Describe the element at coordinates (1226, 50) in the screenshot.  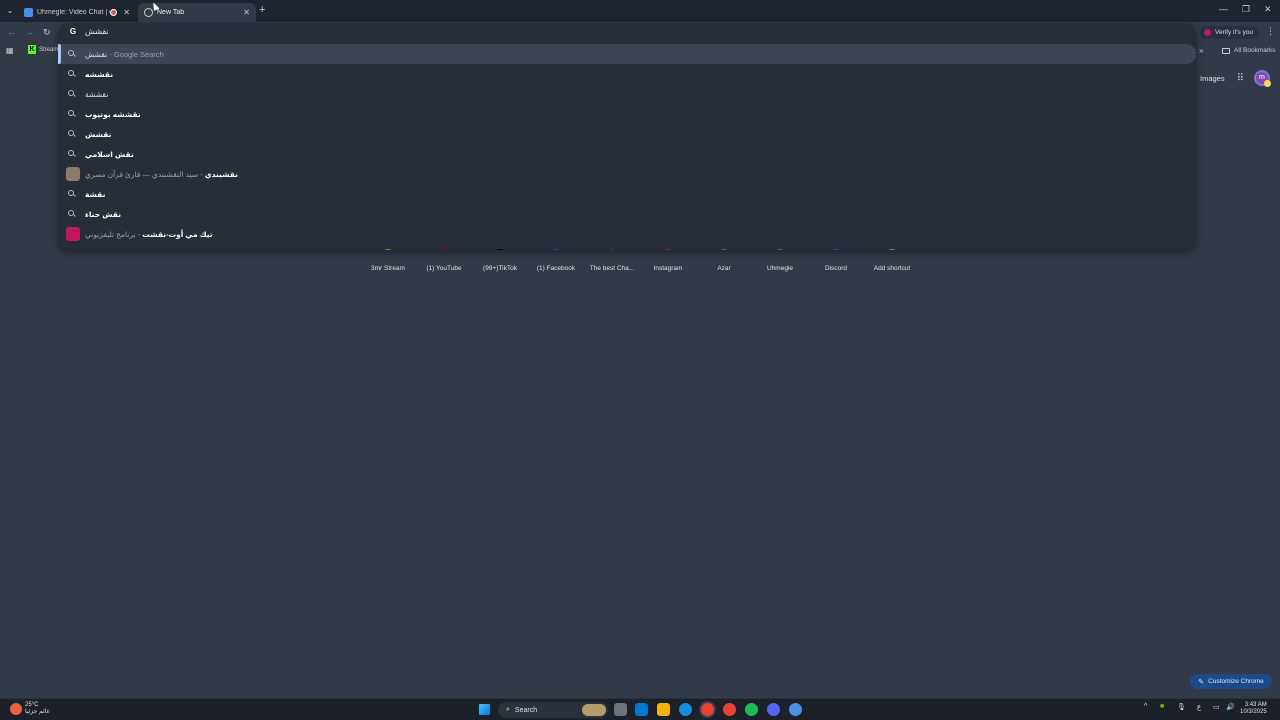
I see `folder-icon` at that location.